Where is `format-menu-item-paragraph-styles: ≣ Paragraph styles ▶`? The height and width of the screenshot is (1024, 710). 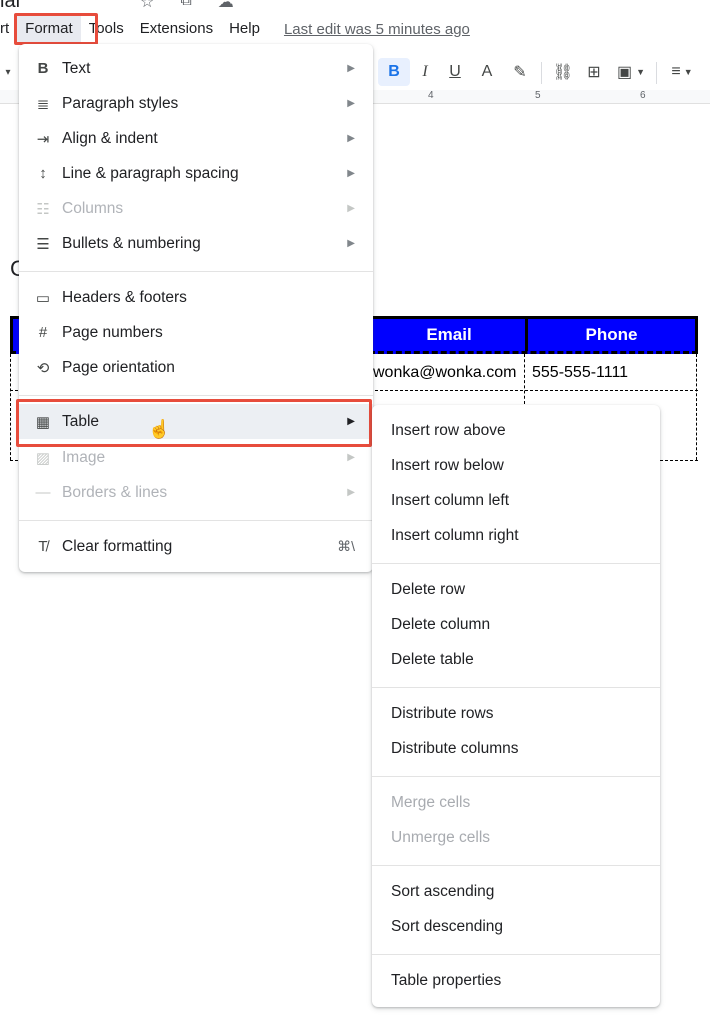
format-menu-item-paragraph-styles: ≣ Paragraph styles ▶ is located at coordinates (196, 103).